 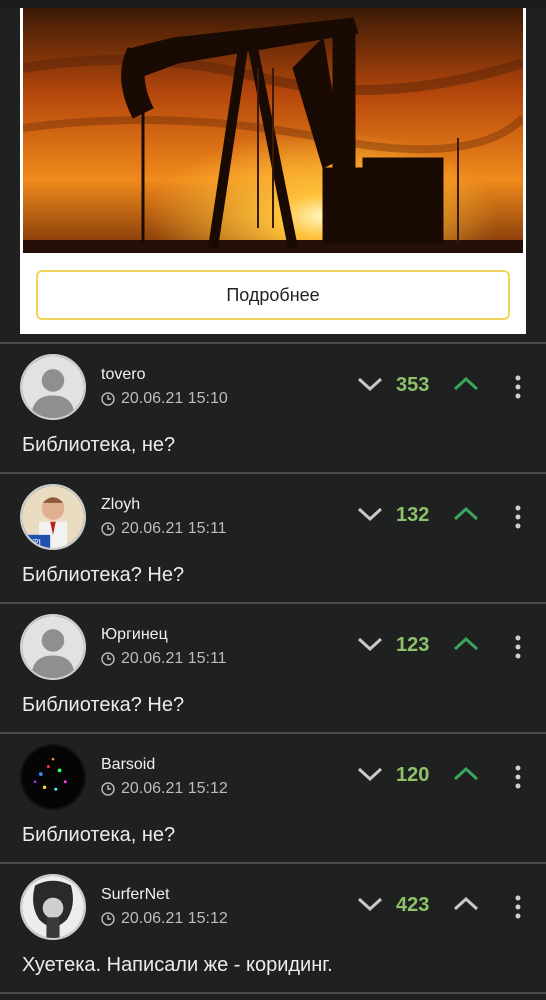 I want to click on comment-score: 353, so click(x=413, y=385).